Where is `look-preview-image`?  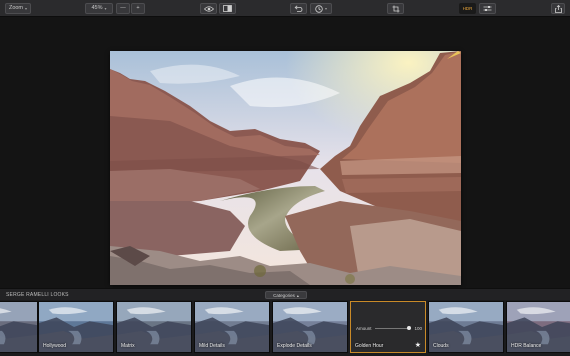
look-preview-image is located at coordinates (18, 327).